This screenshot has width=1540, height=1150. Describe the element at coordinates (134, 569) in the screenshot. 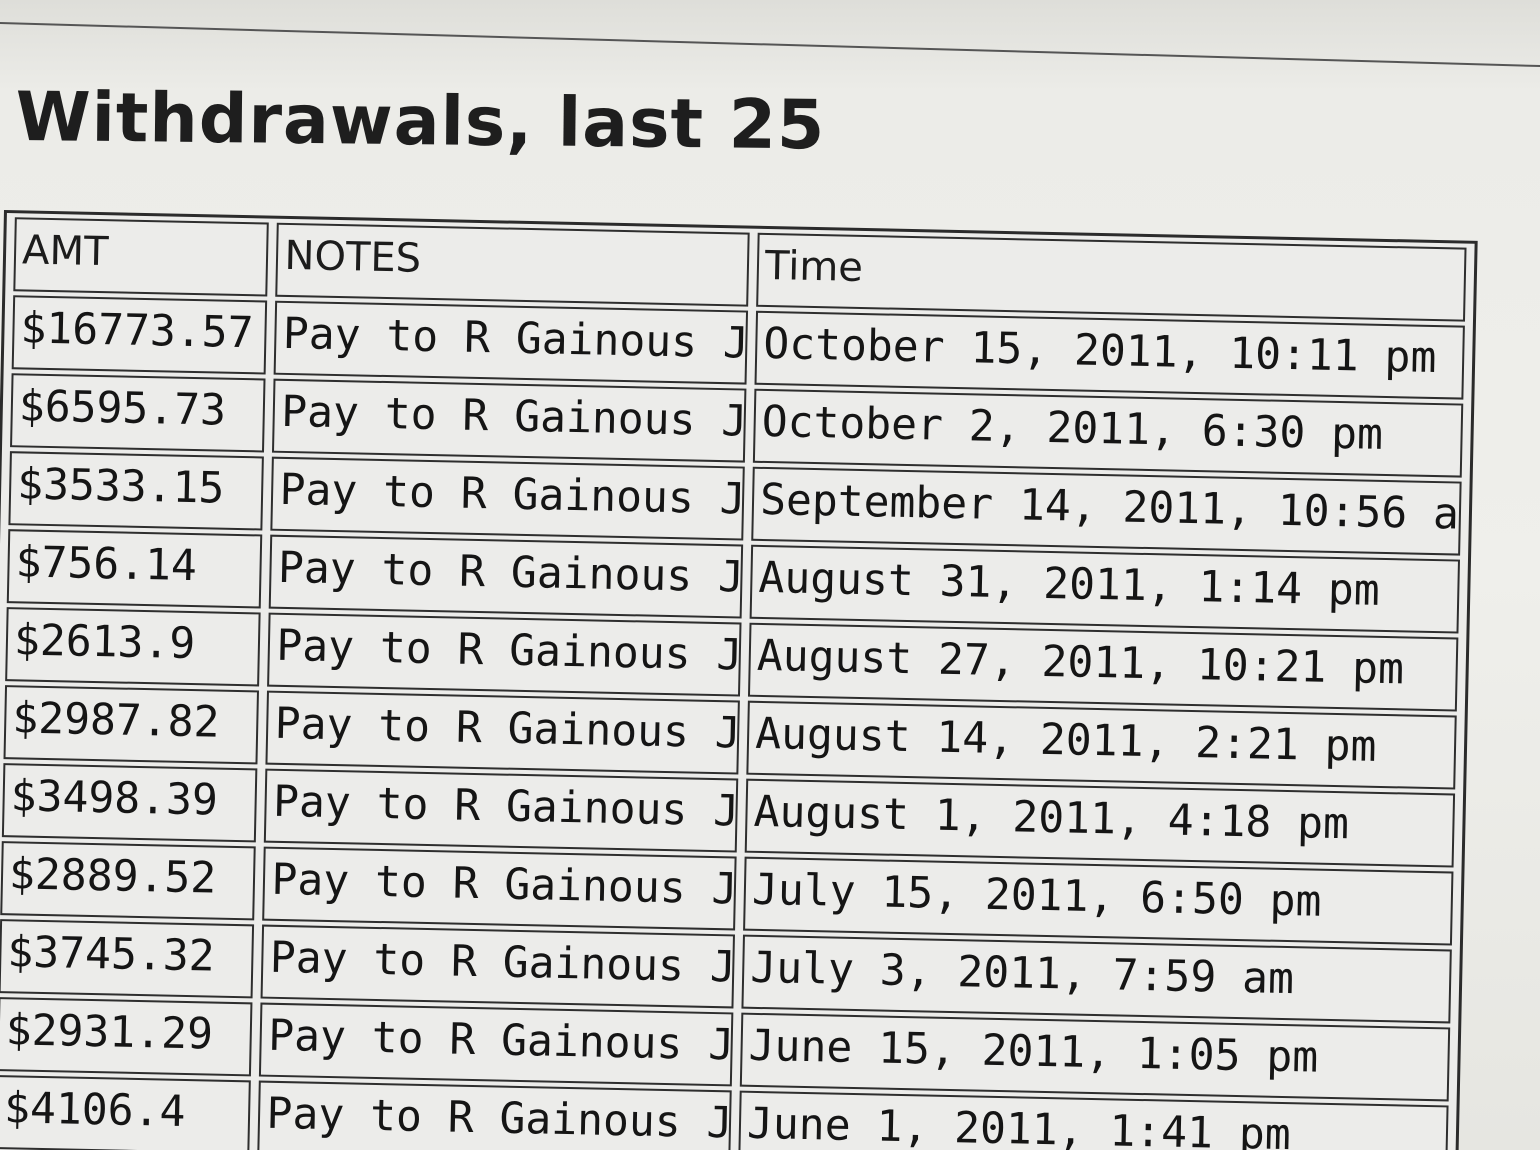

I see `amount-cell: $756.14` at that location.